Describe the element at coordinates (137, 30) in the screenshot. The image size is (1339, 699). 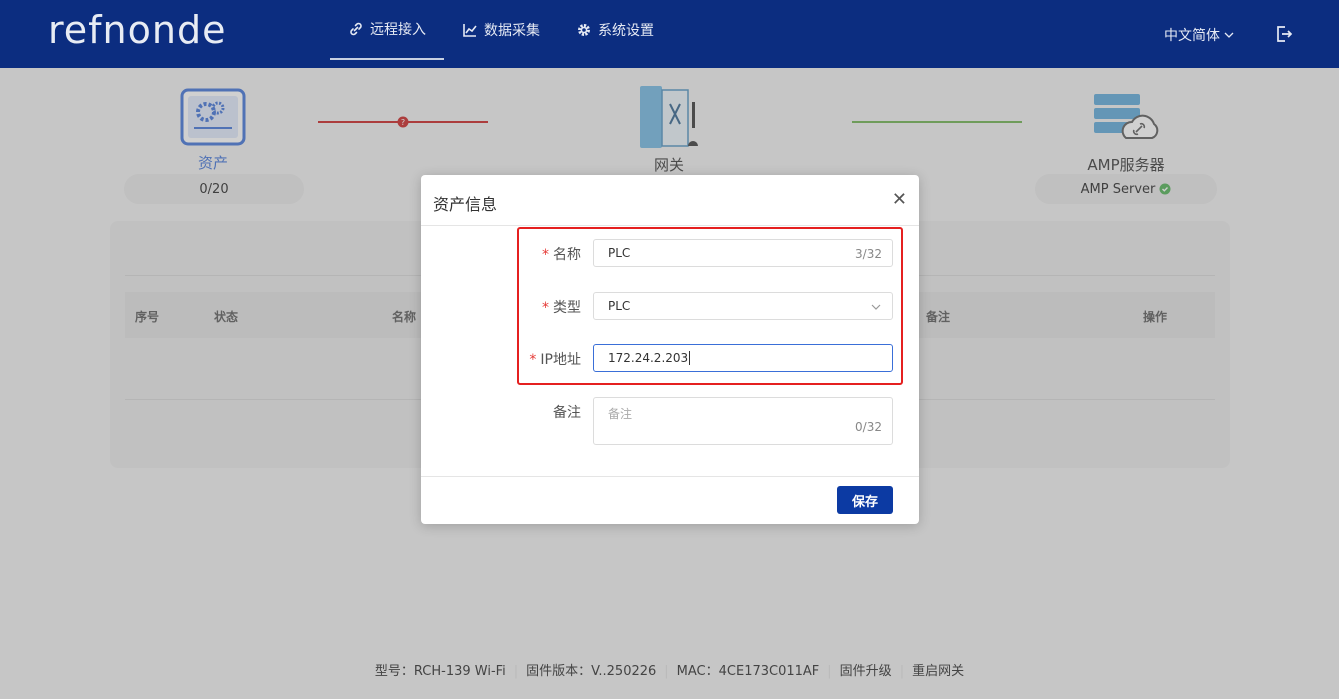
I see `brand-logo: refnonde` at that location.